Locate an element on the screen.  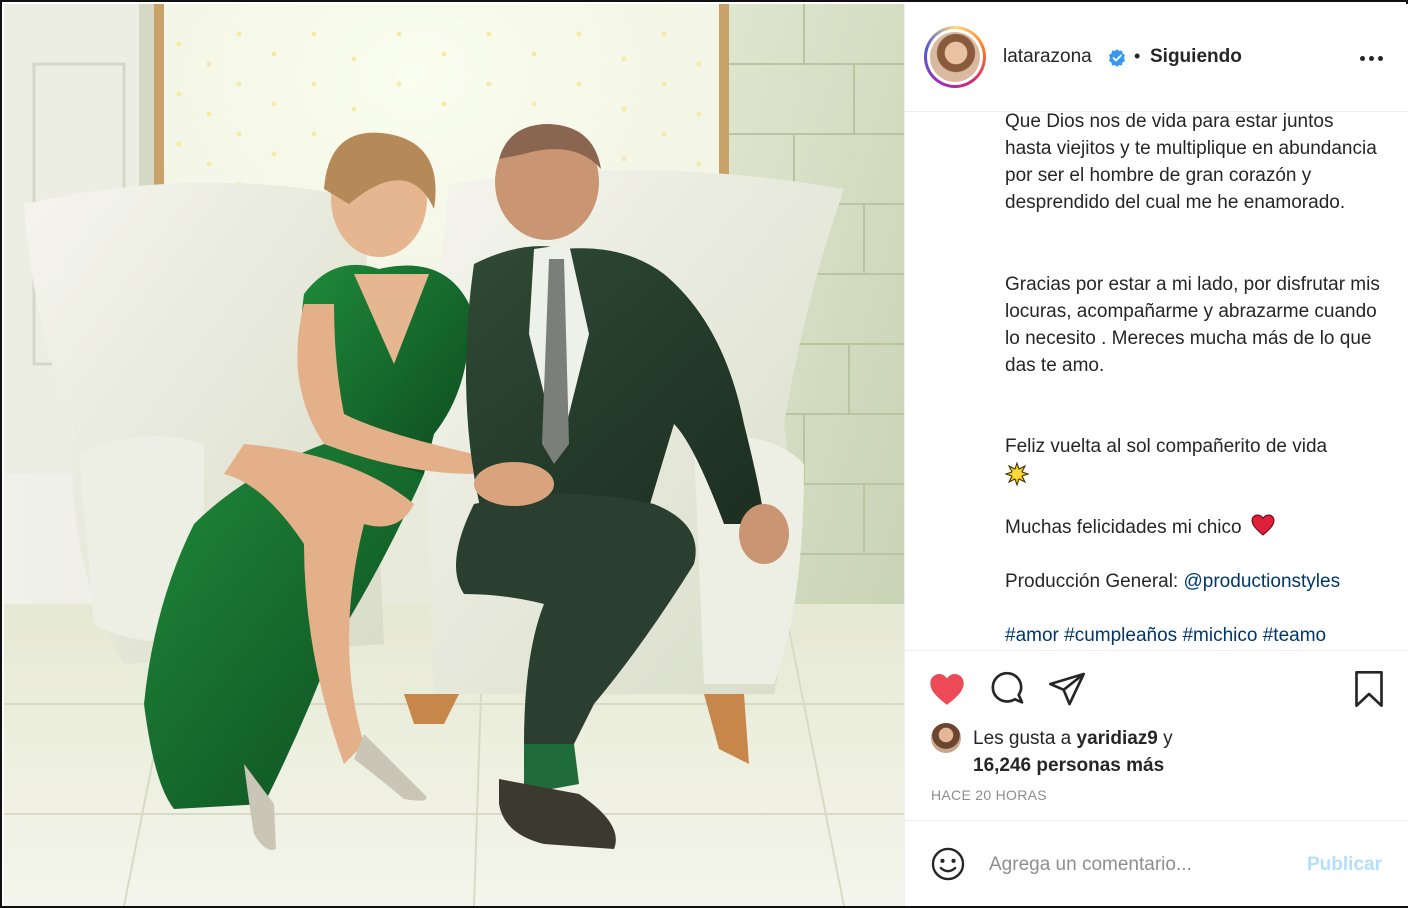
caption-credit: Producción General: @productionstyles is located at coordinates (1195, 581).